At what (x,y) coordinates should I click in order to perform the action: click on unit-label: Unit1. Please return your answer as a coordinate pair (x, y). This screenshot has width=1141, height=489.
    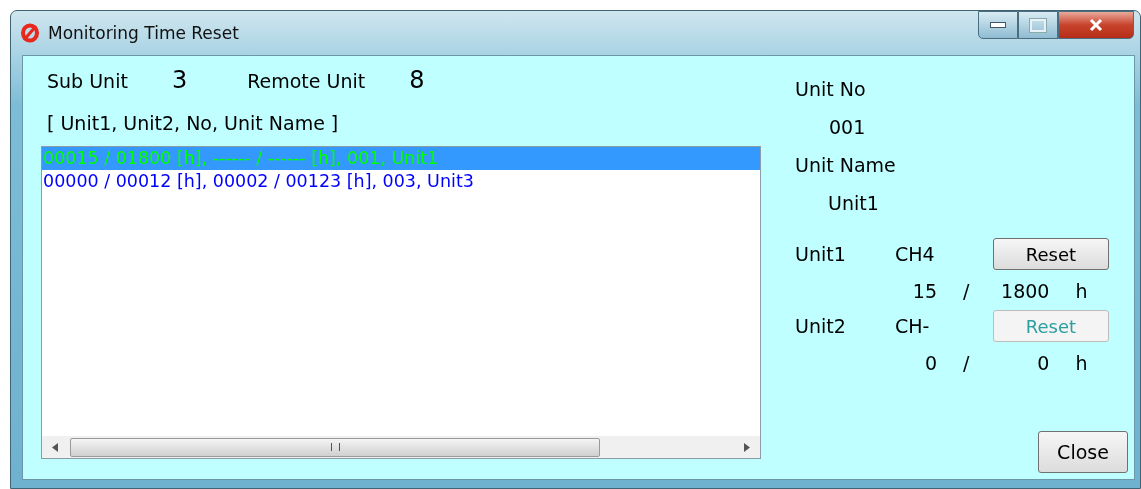
    Looking at the image, I should click on (821, 254).